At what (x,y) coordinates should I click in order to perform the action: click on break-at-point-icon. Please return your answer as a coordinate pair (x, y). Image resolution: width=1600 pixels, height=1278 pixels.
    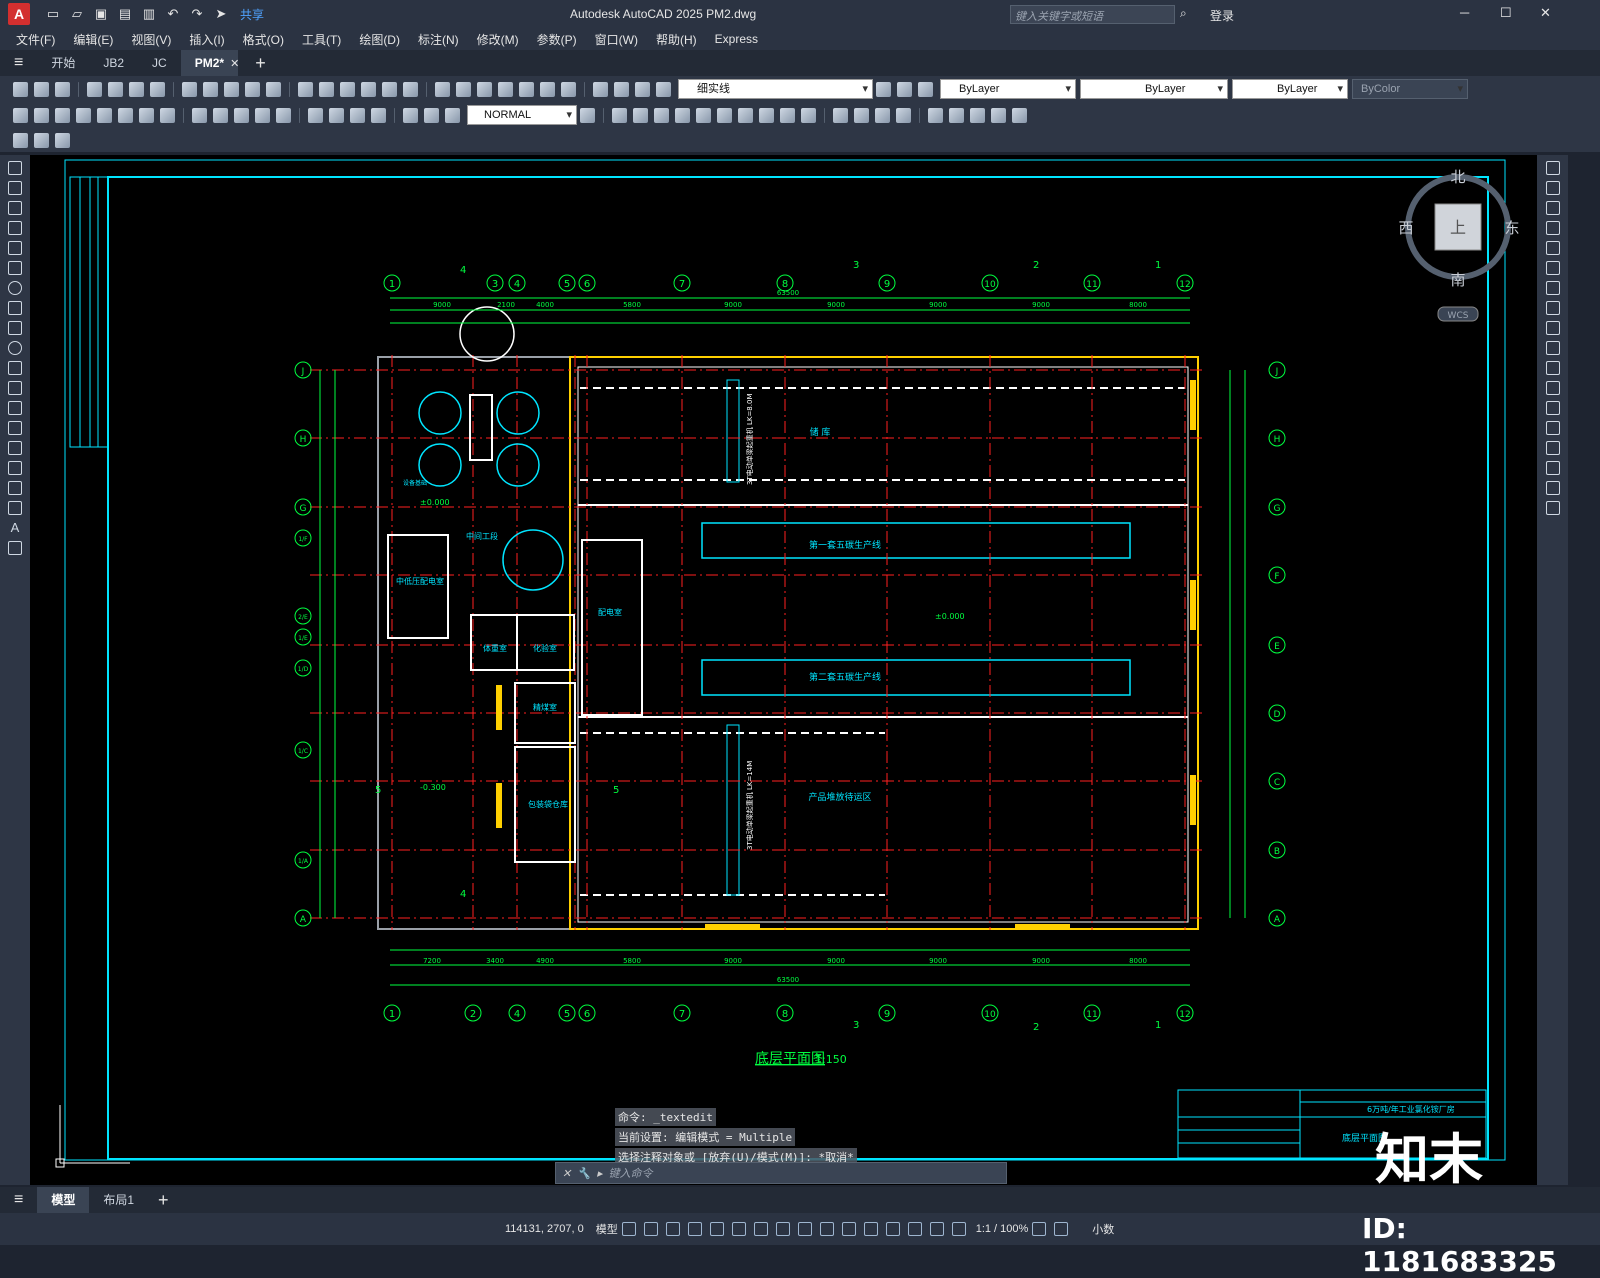
    Looking at the image, I should click on (1552, 388).